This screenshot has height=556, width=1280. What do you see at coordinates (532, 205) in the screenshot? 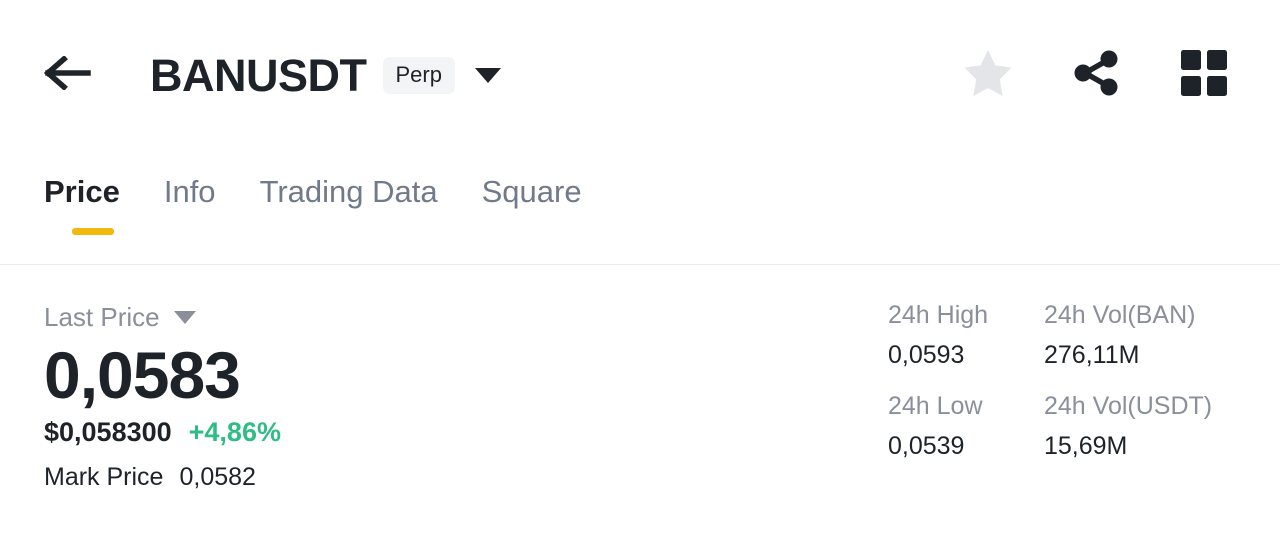
I see `tab-square: Square` at bounding box center [532, 205].